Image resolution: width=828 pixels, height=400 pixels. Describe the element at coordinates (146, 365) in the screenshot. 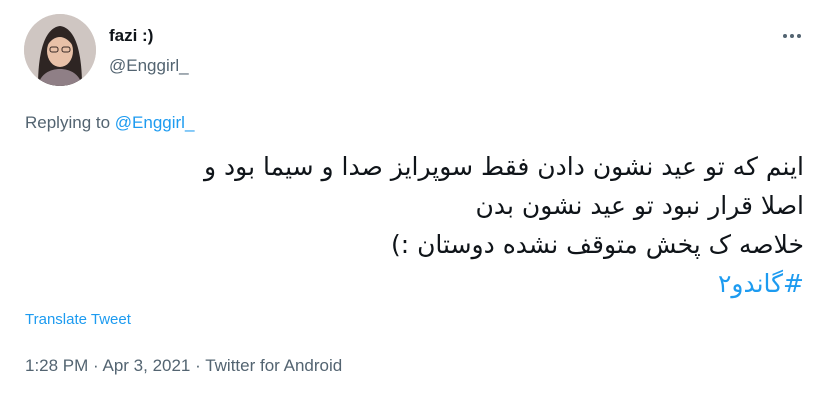

I see `tweet-date: Apr 3, 2021` at that location.